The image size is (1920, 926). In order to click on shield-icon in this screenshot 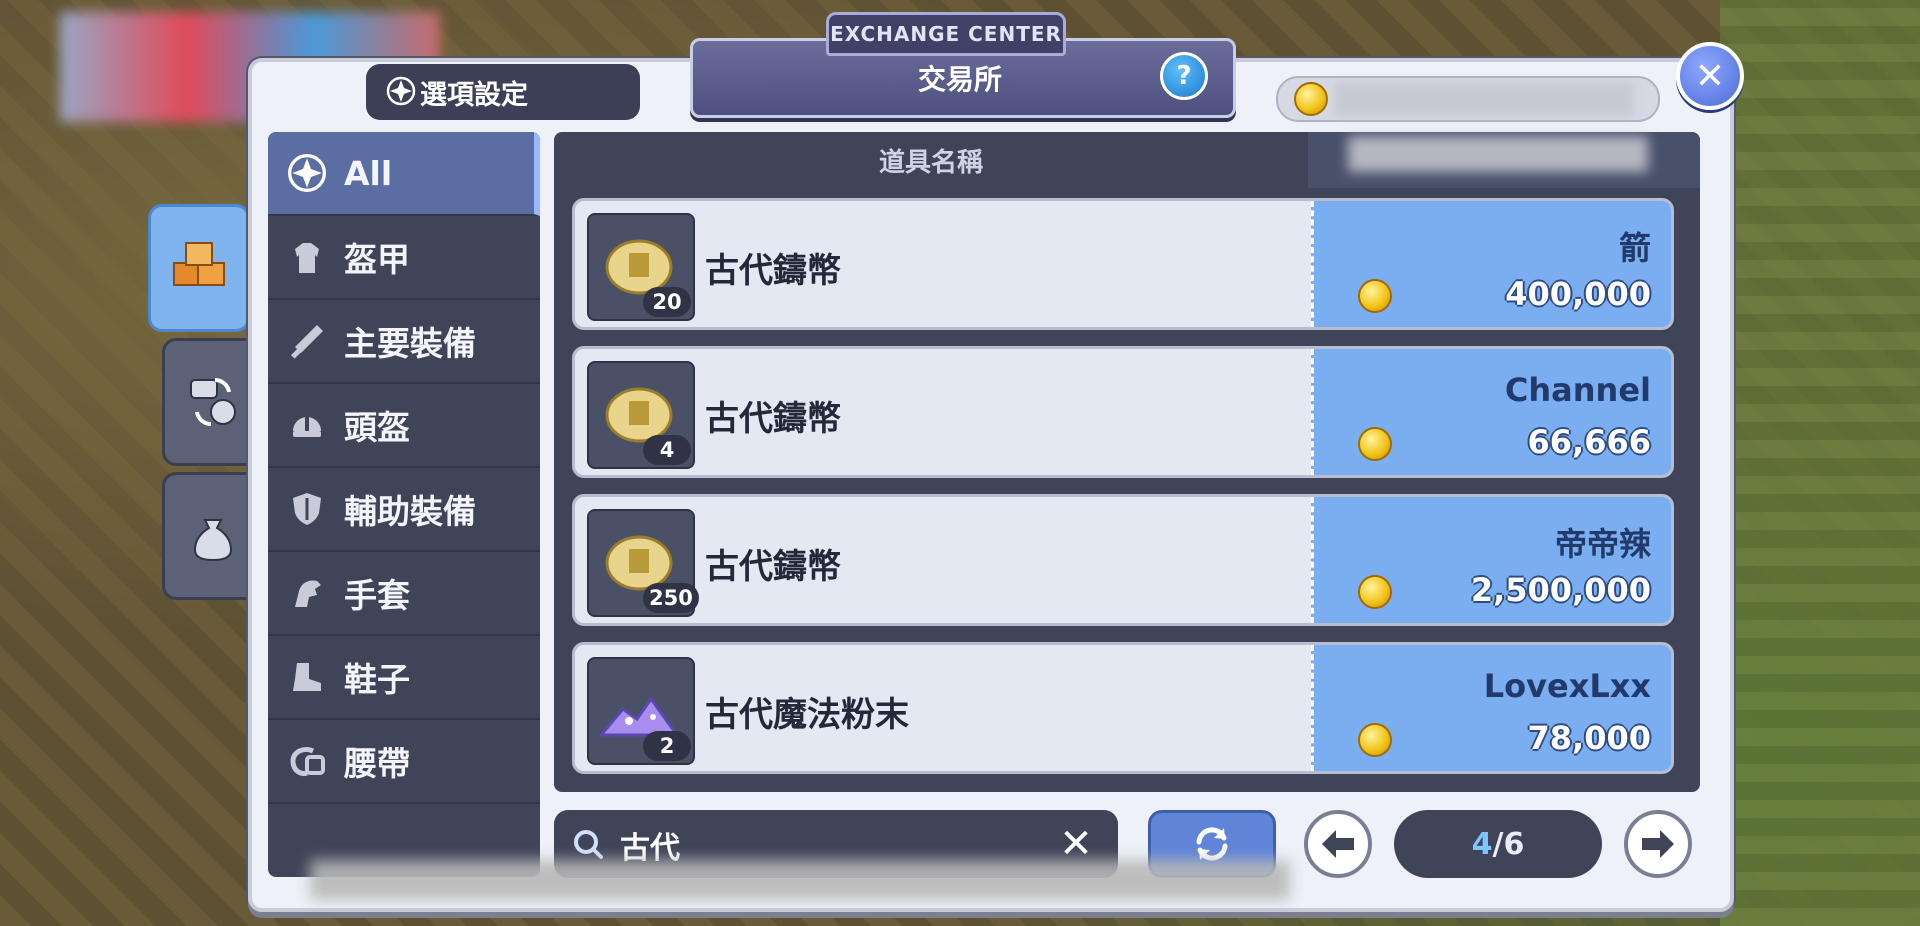, I will do `click(307, 509)`.